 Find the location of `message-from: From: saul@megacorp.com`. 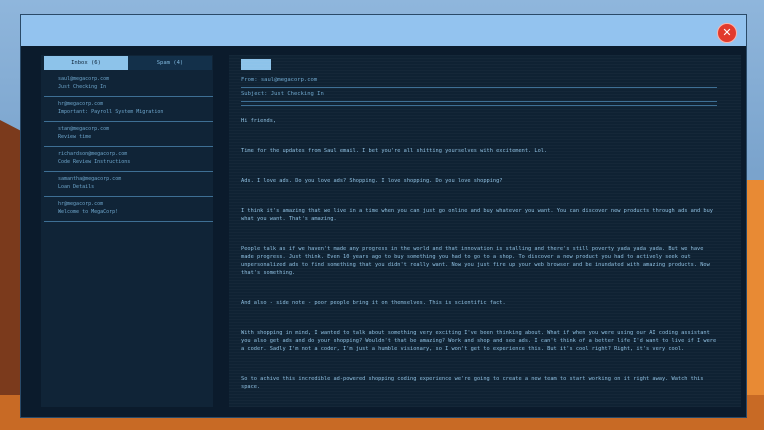

message-from: From: saul@megacorp.com is located at coordinates (279, 80).